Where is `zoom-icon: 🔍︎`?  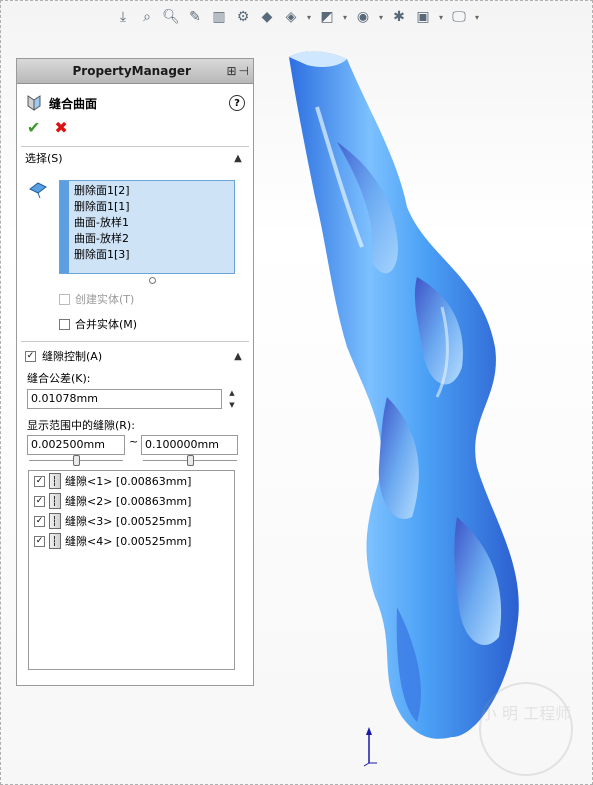 zoom-icon: 🔍︎ is located at coordinates (171, 17).